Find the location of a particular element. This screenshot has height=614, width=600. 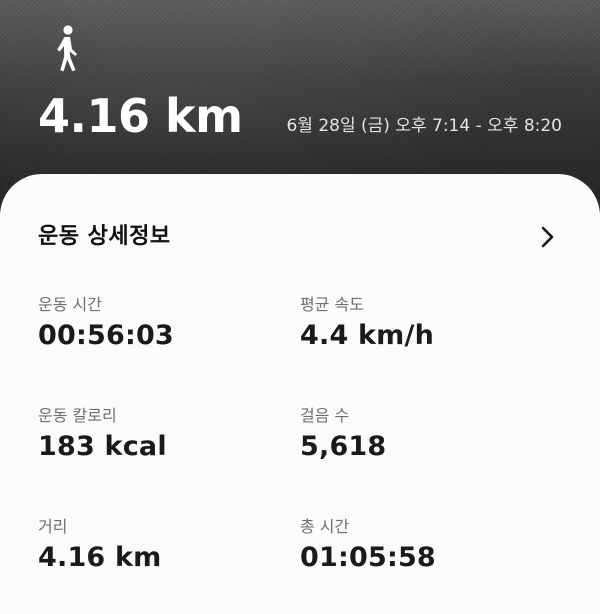

stat-average-speed: 평균 속도 4.4 km/h is located at coordinates (420, 324).